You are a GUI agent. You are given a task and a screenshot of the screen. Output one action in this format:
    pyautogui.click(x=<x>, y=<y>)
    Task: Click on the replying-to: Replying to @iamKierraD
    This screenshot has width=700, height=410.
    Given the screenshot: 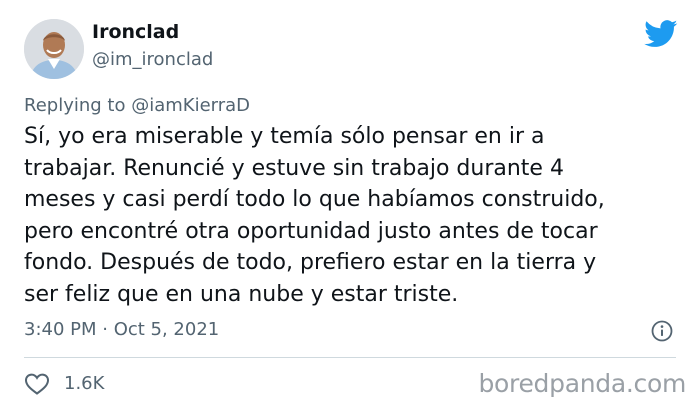 What is the action you would take?
    pyautogui.click(x=137, y=105)
    